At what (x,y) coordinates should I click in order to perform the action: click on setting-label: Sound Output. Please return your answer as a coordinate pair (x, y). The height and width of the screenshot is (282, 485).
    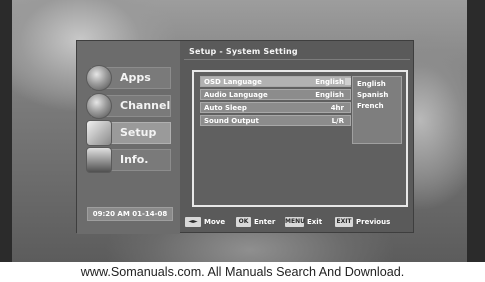
    Looking at the image, I should click on (231, 121).